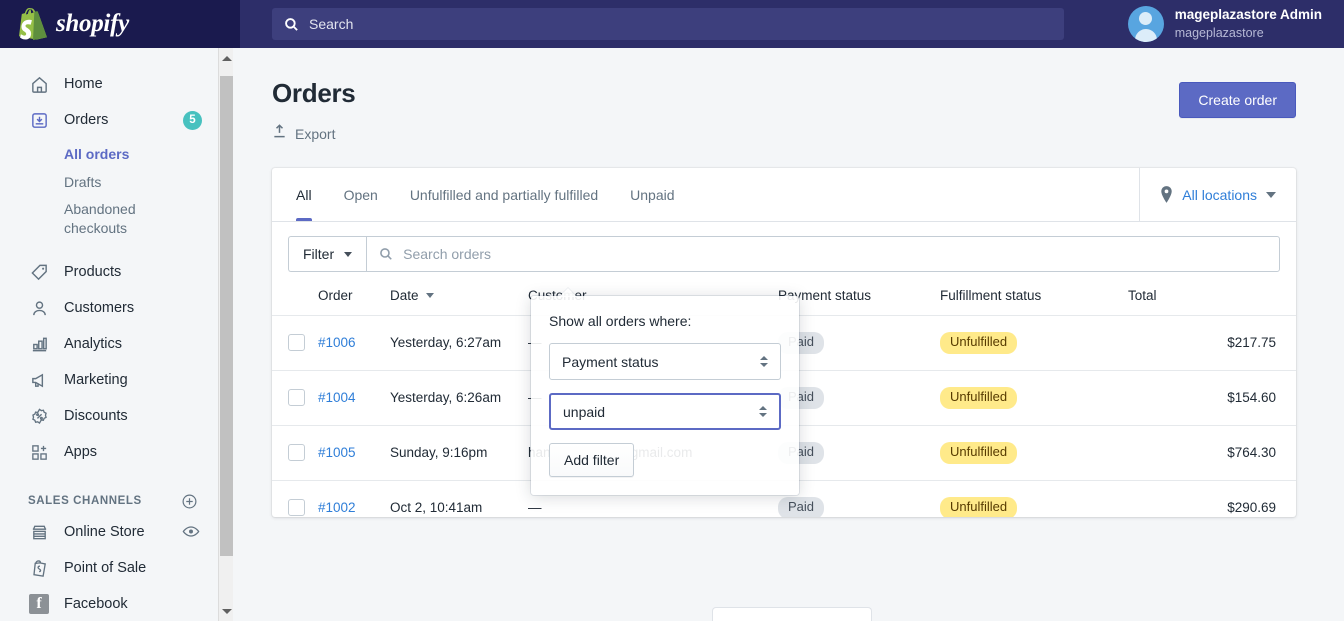 The image size is (1344, 621). I want to click on create-order-button: Create order, so click(1237, 100).